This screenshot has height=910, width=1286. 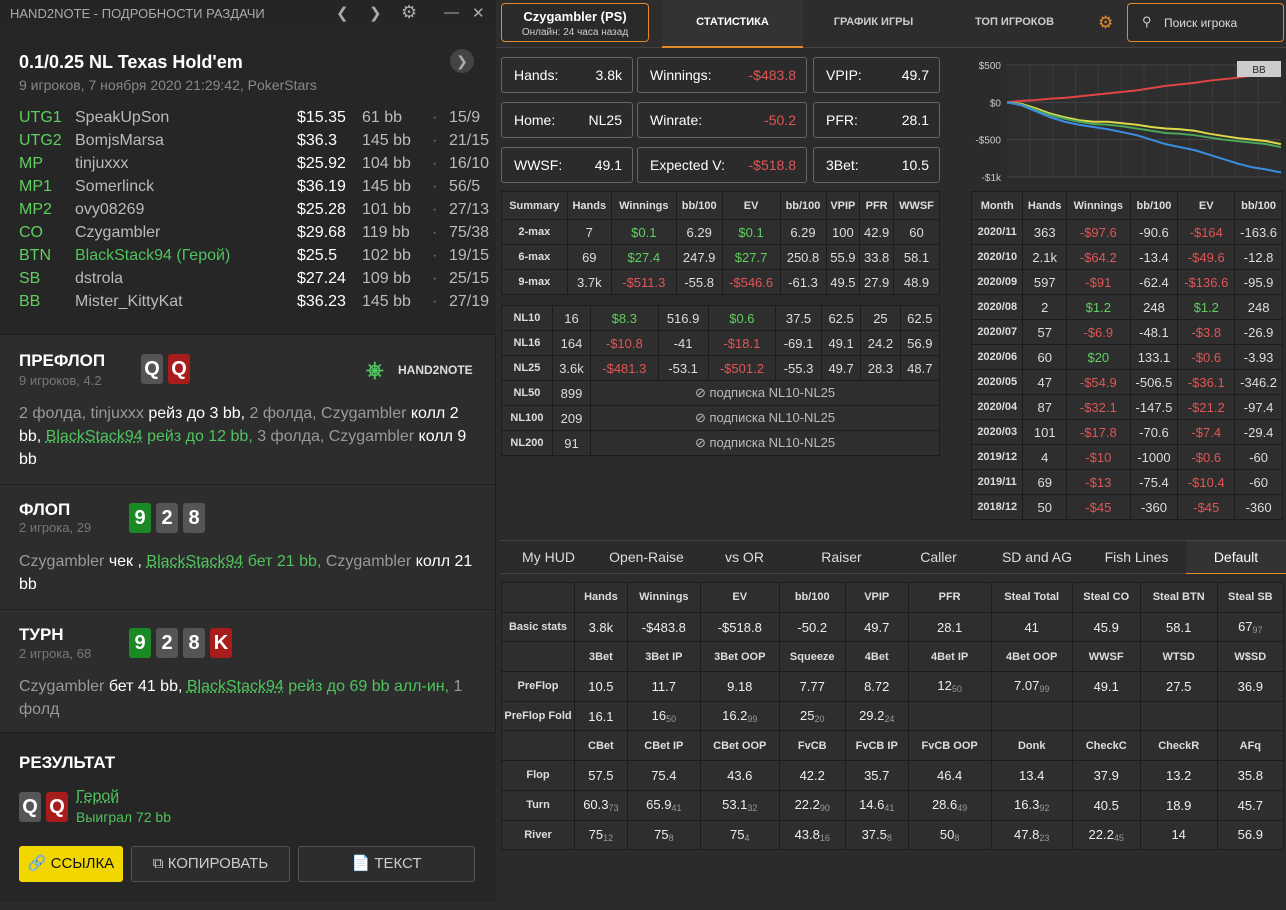 I want to click on hud-tab: vs OR, so click(x=744, y=557).